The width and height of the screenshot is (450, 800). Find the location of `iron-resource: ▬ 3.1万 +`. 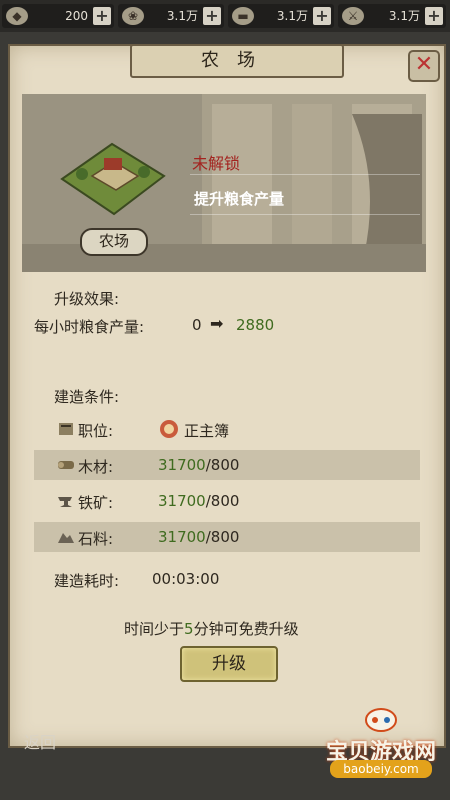

iron-resource: ▬ 3.1万 + is located at coordinates (281, 16).